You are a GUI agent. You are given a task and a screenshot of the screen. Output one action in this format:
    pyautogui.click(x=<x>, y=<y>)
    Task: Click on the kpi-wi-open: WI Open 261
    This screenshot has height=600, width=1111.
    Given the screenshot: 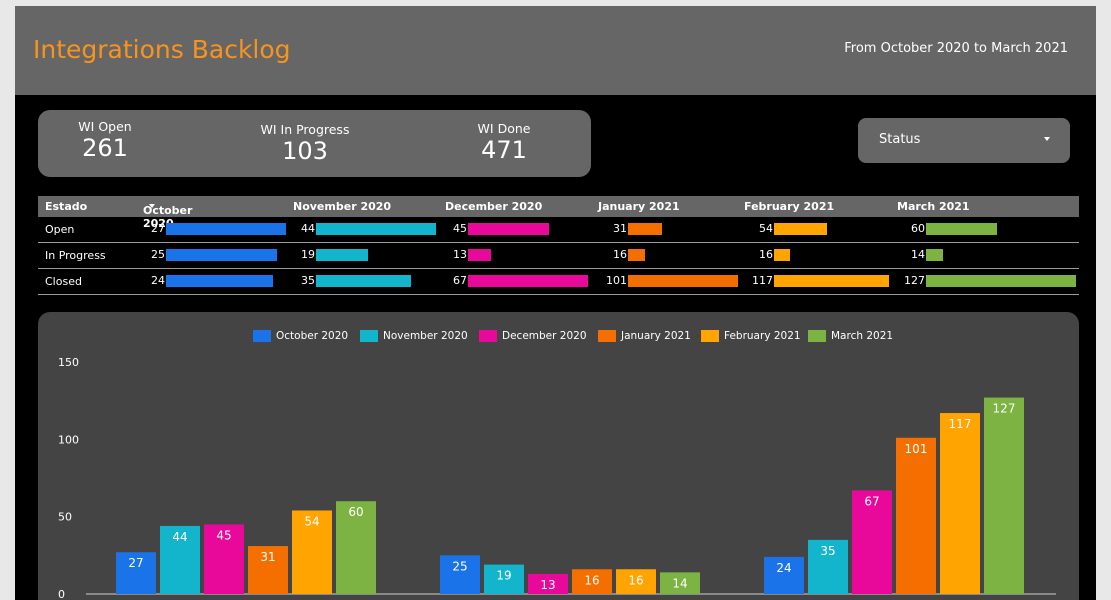 What is the action you would take?
    pyautogui.click(x=105, y=140)
    